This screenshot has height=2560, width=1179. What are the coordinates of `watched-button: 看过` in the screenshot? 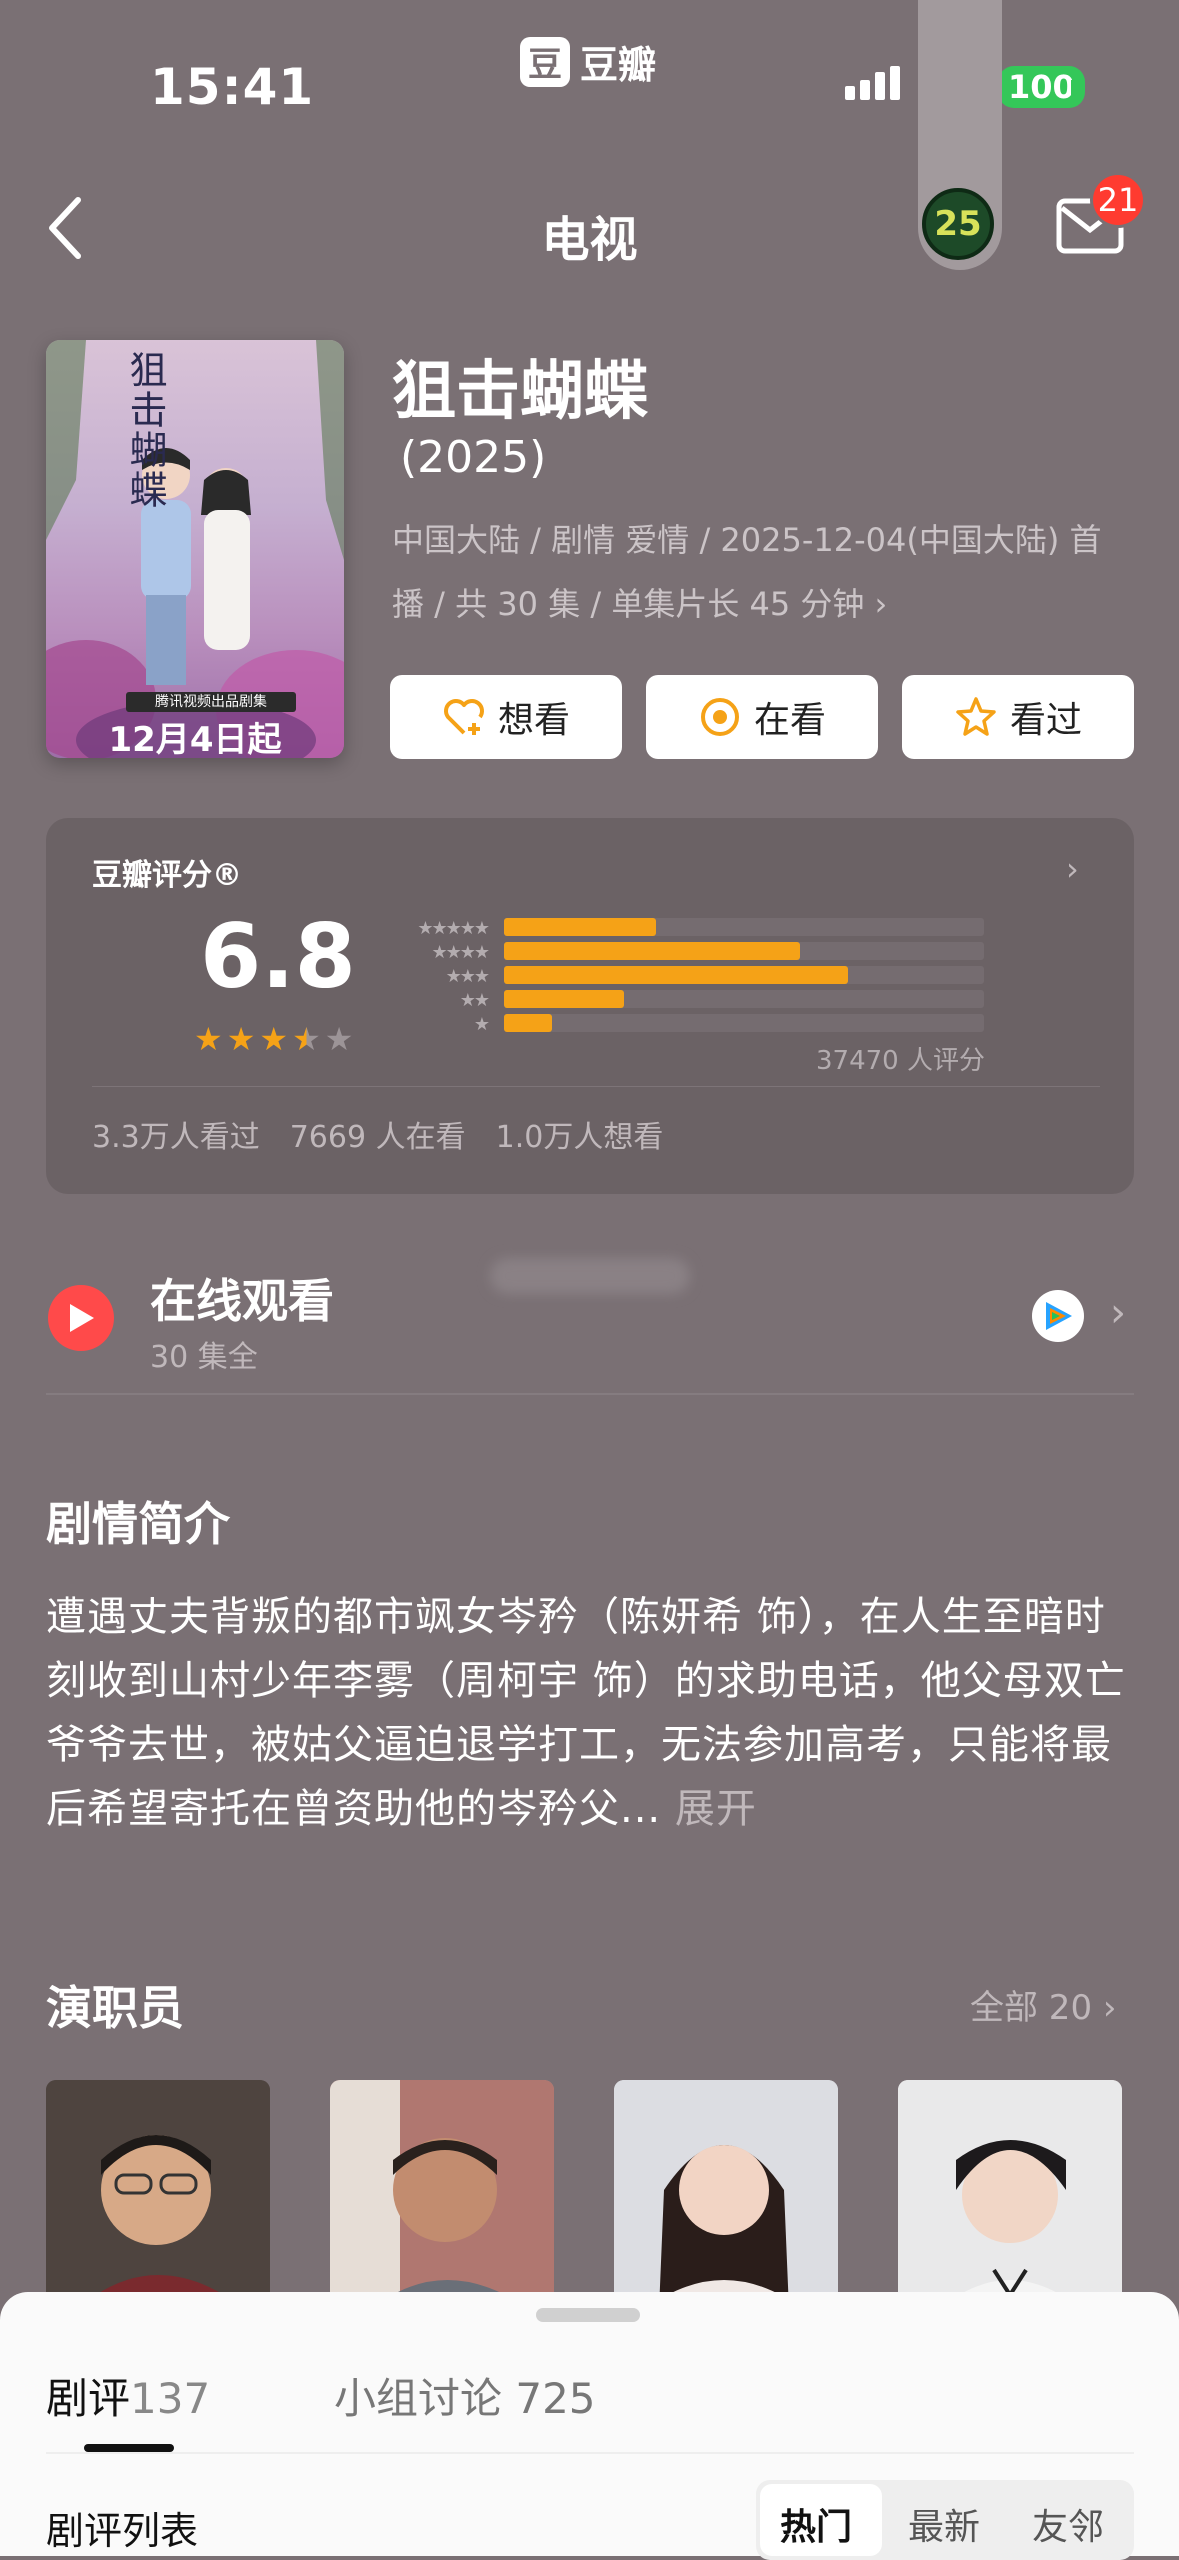 It's located at (1018, 717).